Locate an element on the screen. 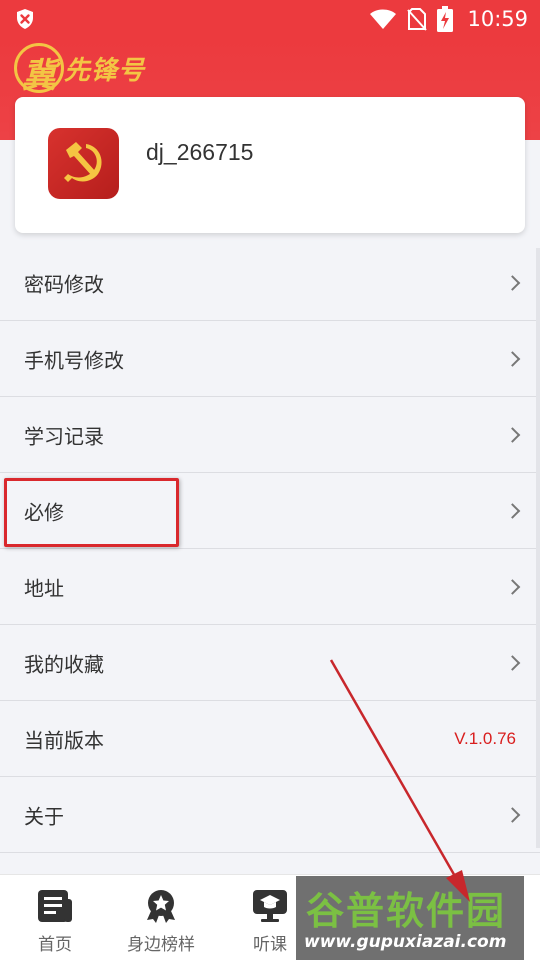 This screenshot has height=960, width=540. lecture-icon is located at coordinates (270, 906).